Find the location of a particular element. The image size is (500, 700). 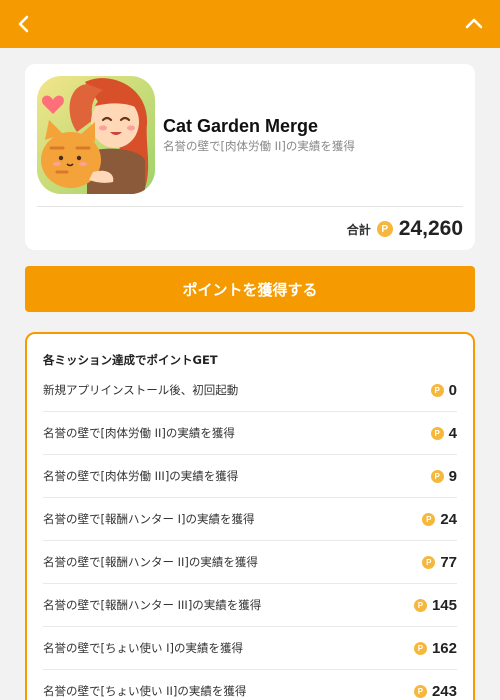

app-subtitle: 名誉の壁で[肉体労働 II]の実績を獲得 is located at coordinates (259, 146).